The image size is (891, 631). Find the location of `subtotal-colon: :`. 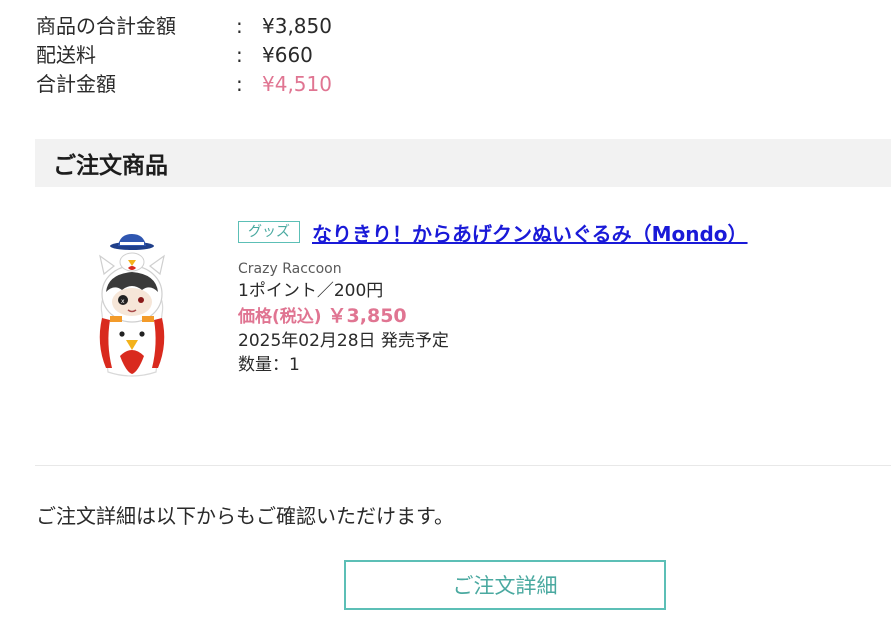

subtotal-colon: : is located at coordinates (239, 26).